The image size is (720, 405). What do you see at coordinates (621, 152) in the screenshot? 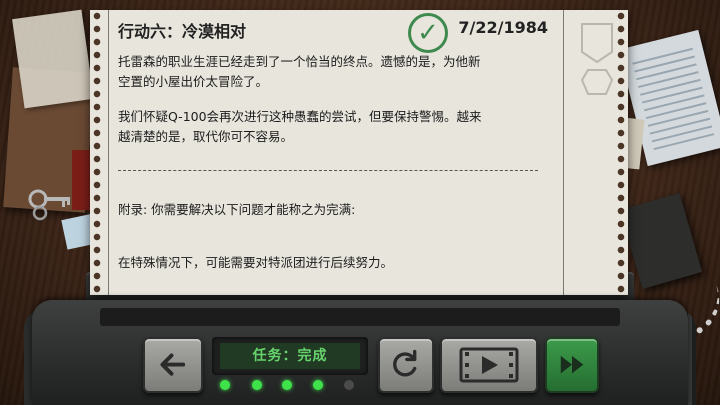
I see `paper-perforation-right` at bounding box center [621, 152].